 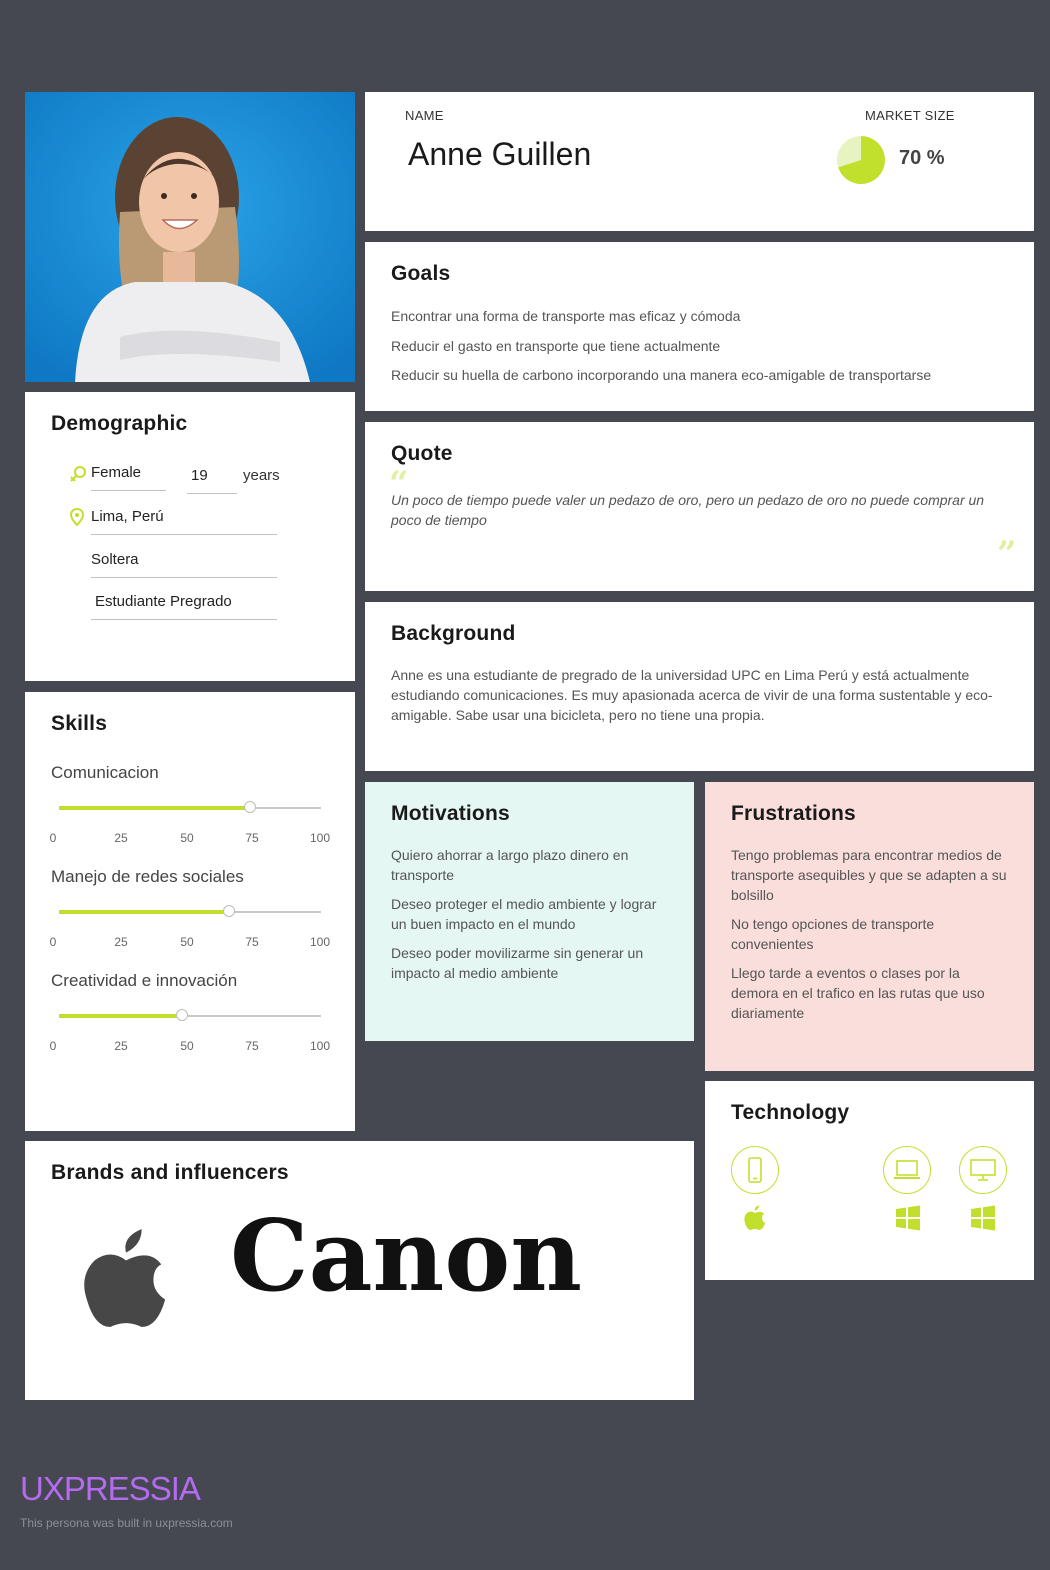 What do you see at coordinates (119, 423) in the screenshot?
I see `demographic-title: Demographic` at bounding box center [119, 423].